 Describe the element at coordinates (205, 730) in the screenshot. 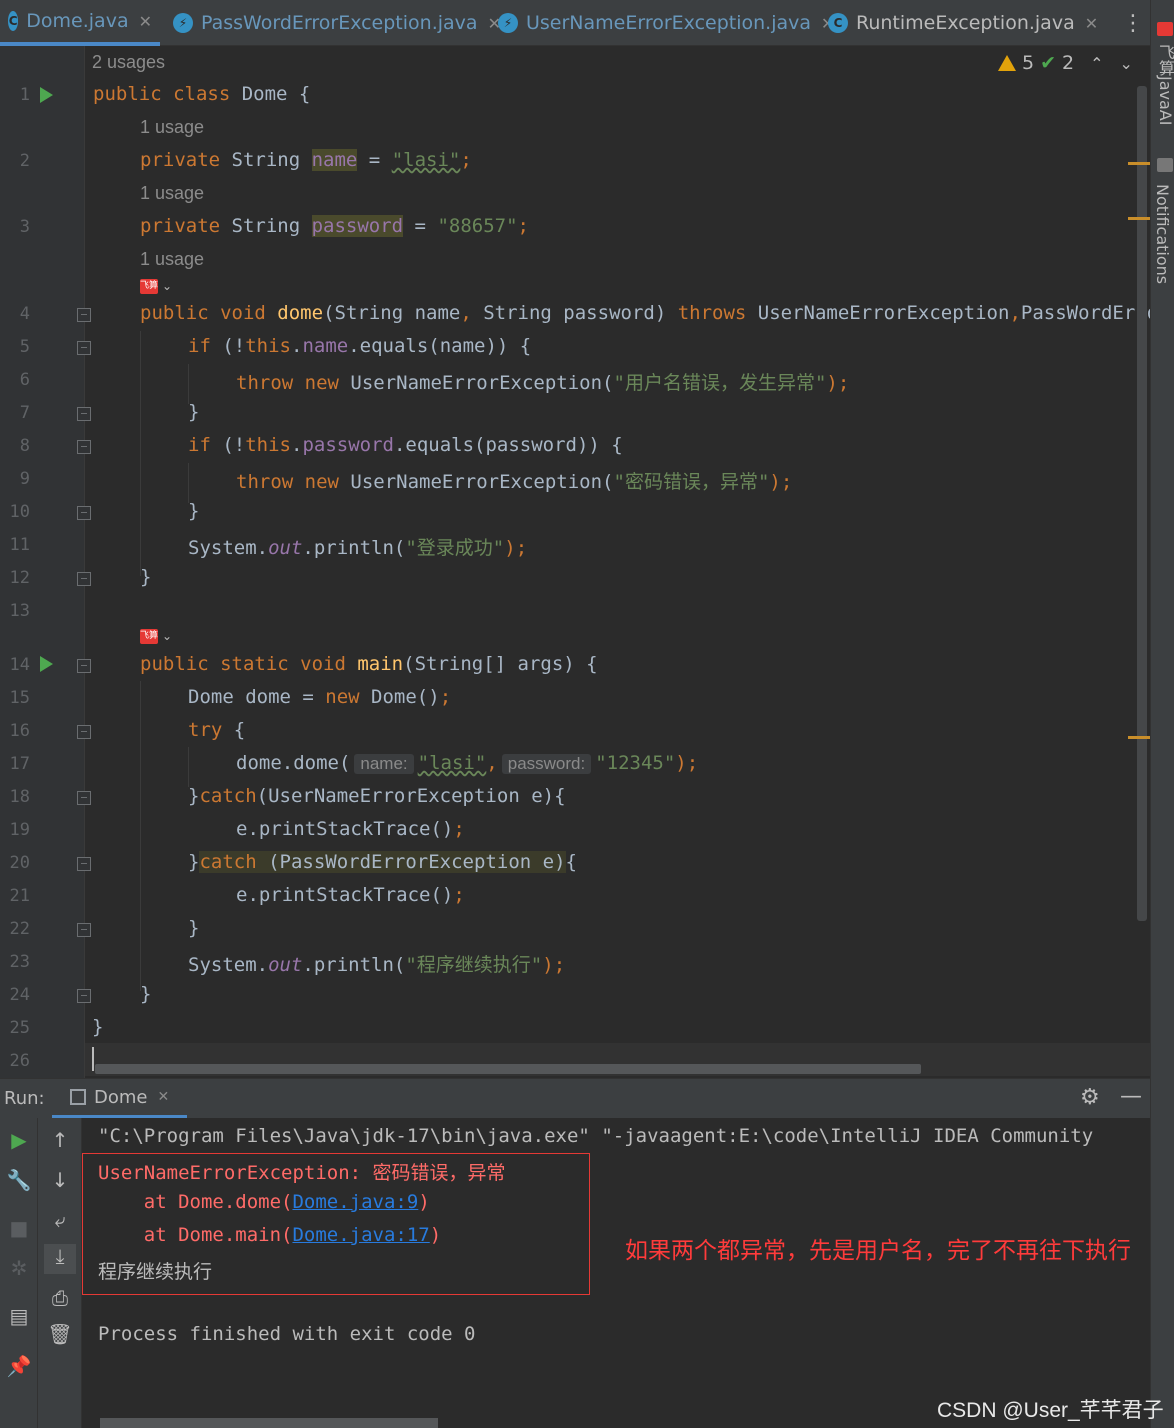

I see `keyword: try` at that location.